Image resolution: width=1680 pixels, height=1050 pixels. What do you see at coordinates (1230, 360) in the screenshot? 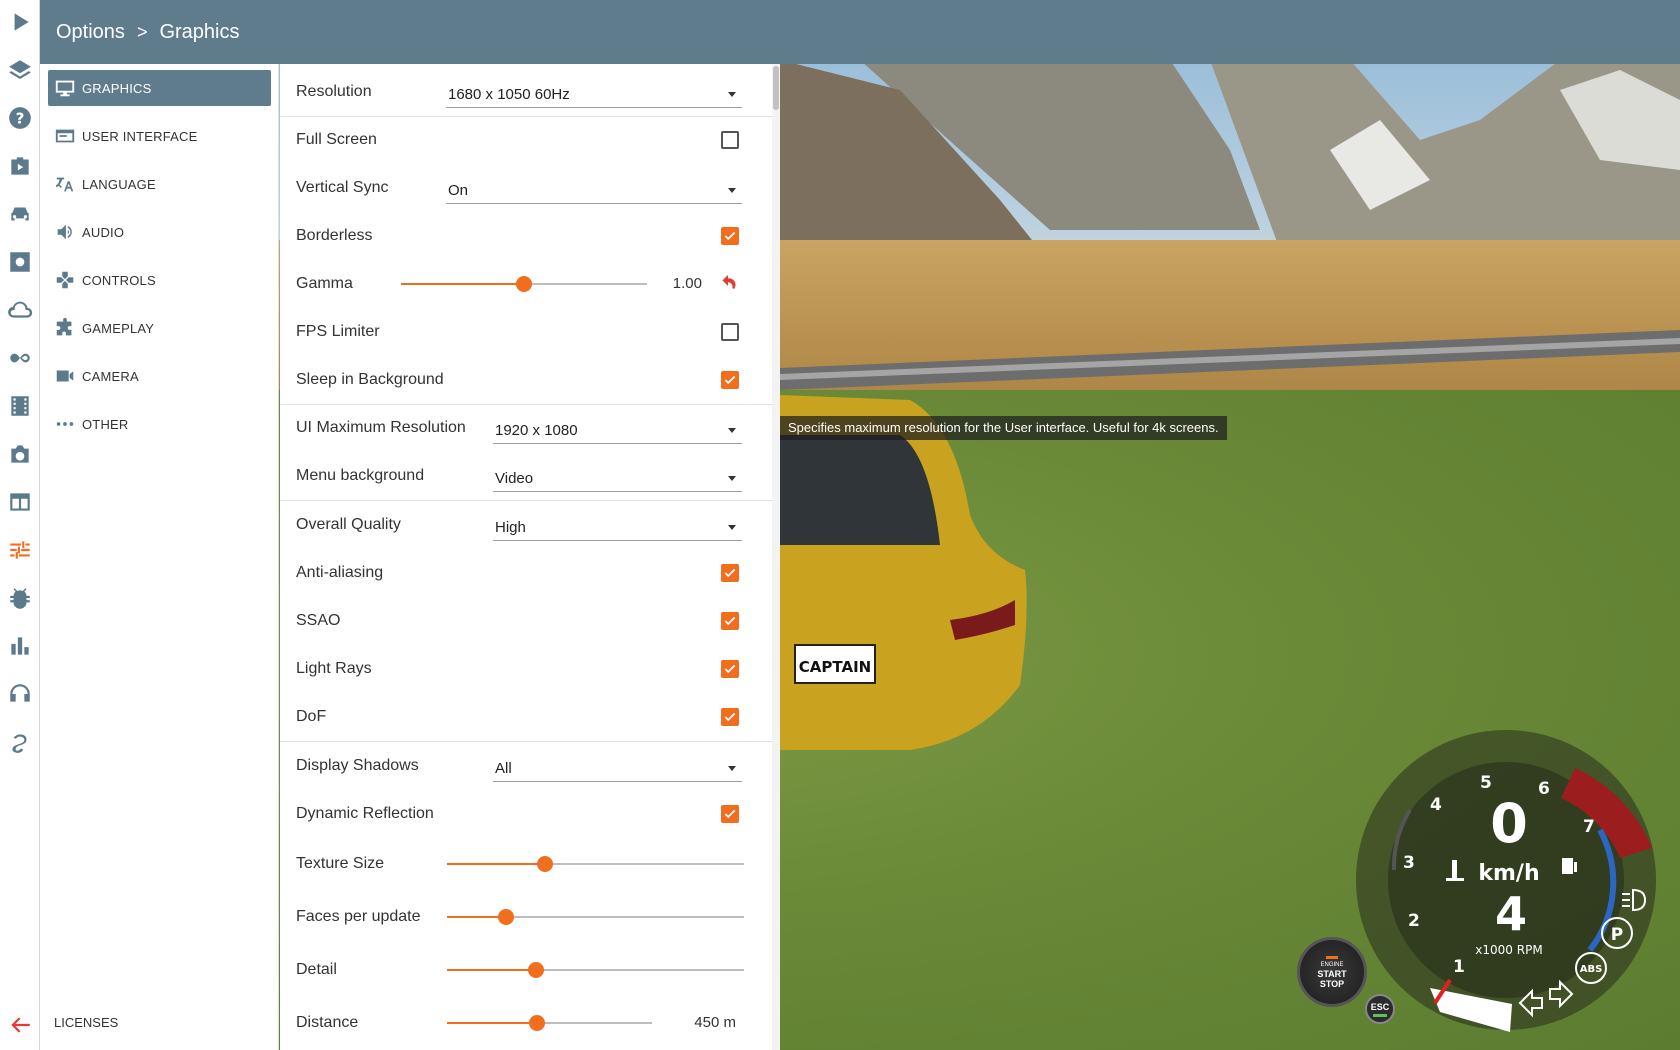
I see `guard-rail` at bounding box center [1230, 360].